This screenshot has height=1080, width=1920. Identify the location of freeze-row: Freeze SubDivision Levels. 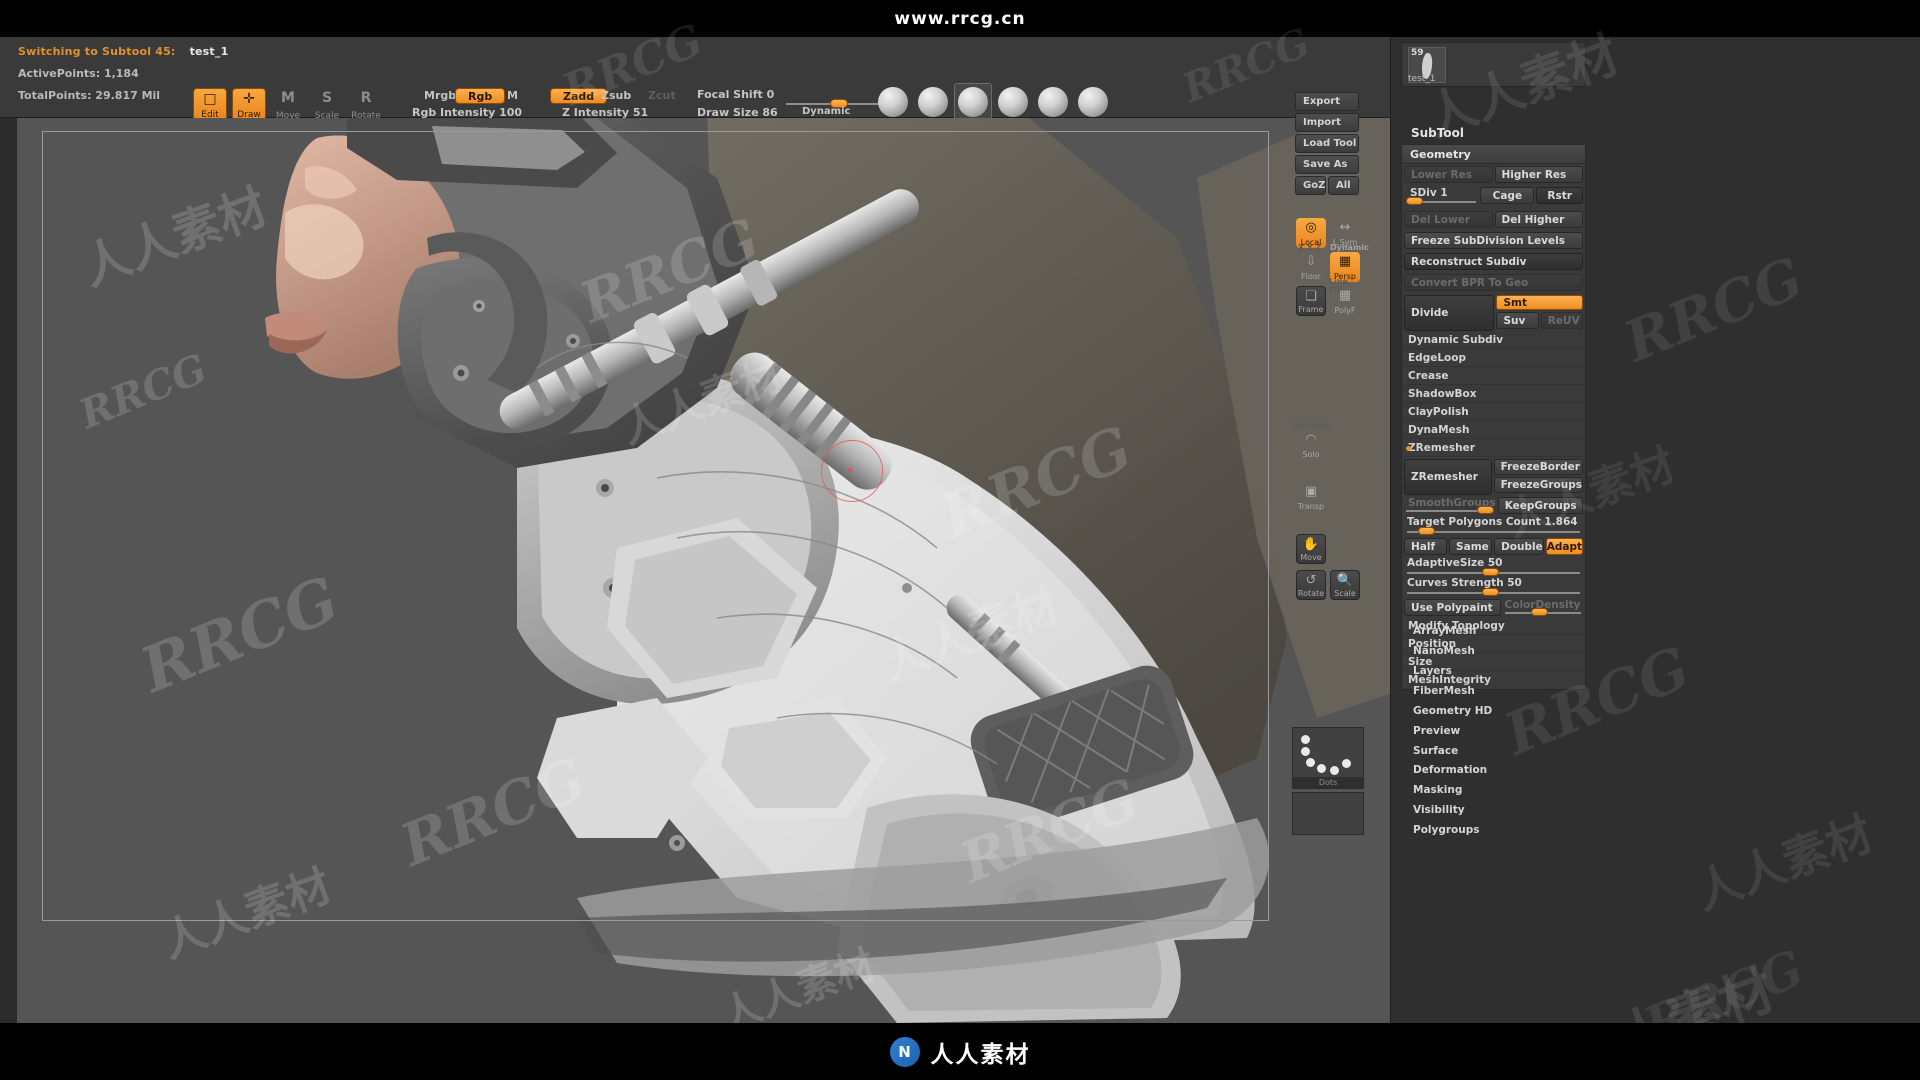
(1493, 240).